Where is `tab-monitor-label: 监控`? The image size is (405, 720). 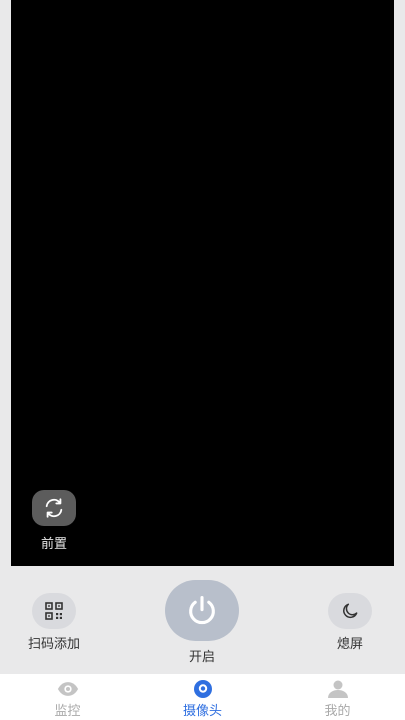 tab-monitor-label: 监控 is located at coordinates (67, 711).